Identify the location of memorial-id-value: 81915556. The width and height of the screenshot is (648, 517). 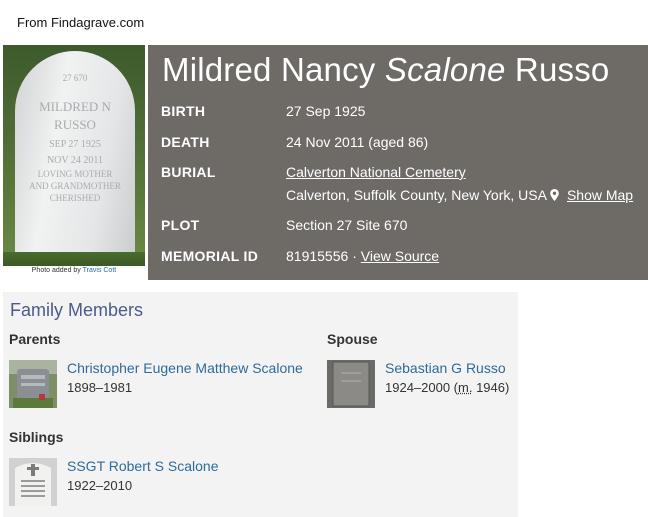
(317, 256).